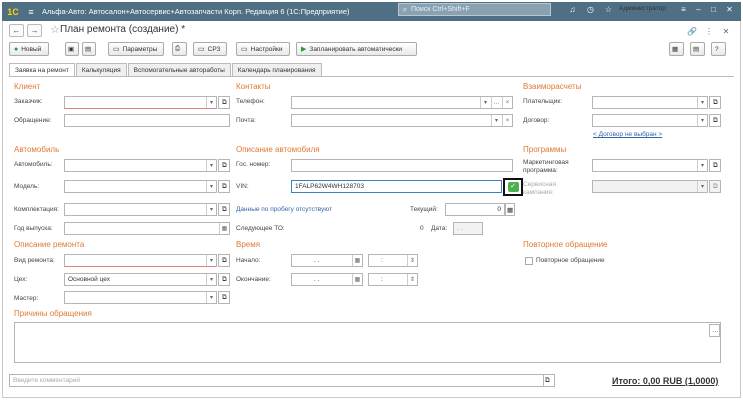 This screenshot has height=400, width=743. Describe the element at coordinates (393, 260) in the screenshot. I see `start-time-field: : ⇕` at that location.